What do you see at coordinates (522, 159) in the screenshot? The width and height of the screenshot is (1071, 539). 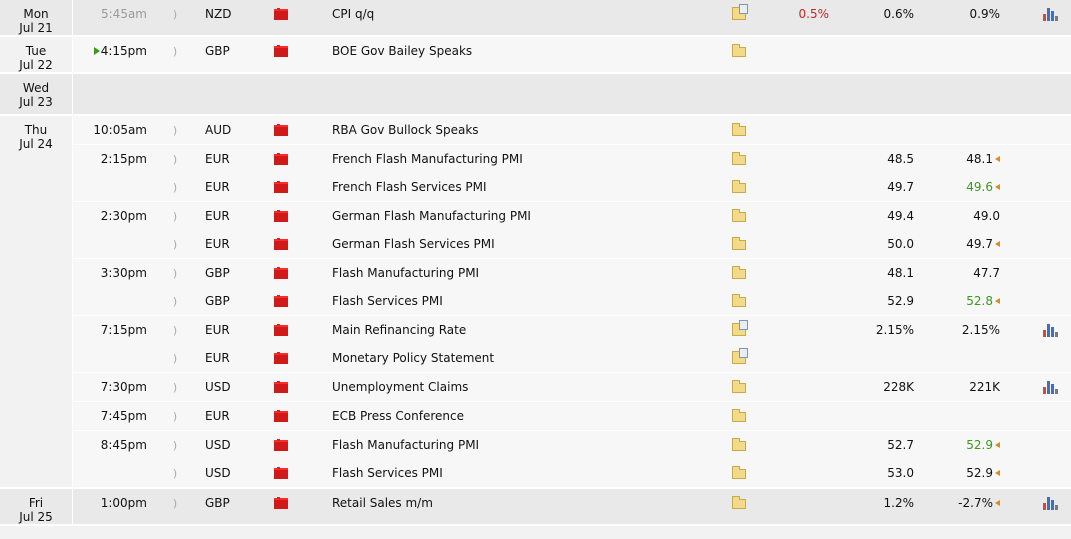 I see `event-title: French Flash Manufacturing PMI` at bounding box center [522, 159].